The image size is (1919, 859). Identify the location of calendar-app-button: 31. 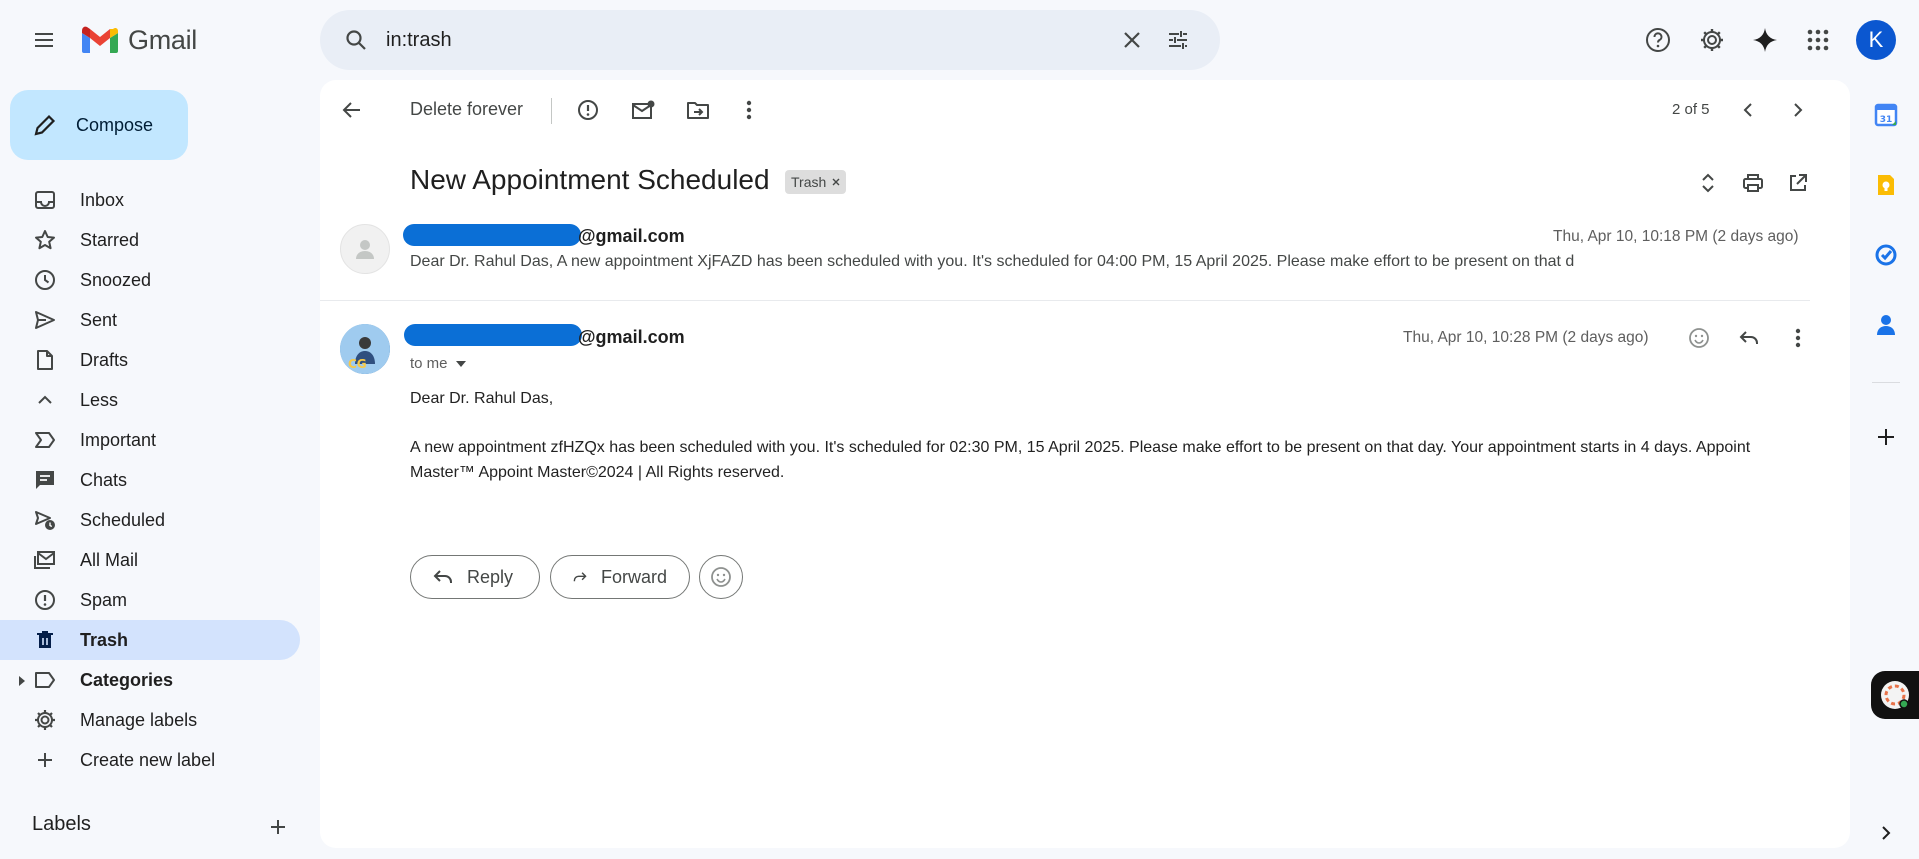
(1886, 115).